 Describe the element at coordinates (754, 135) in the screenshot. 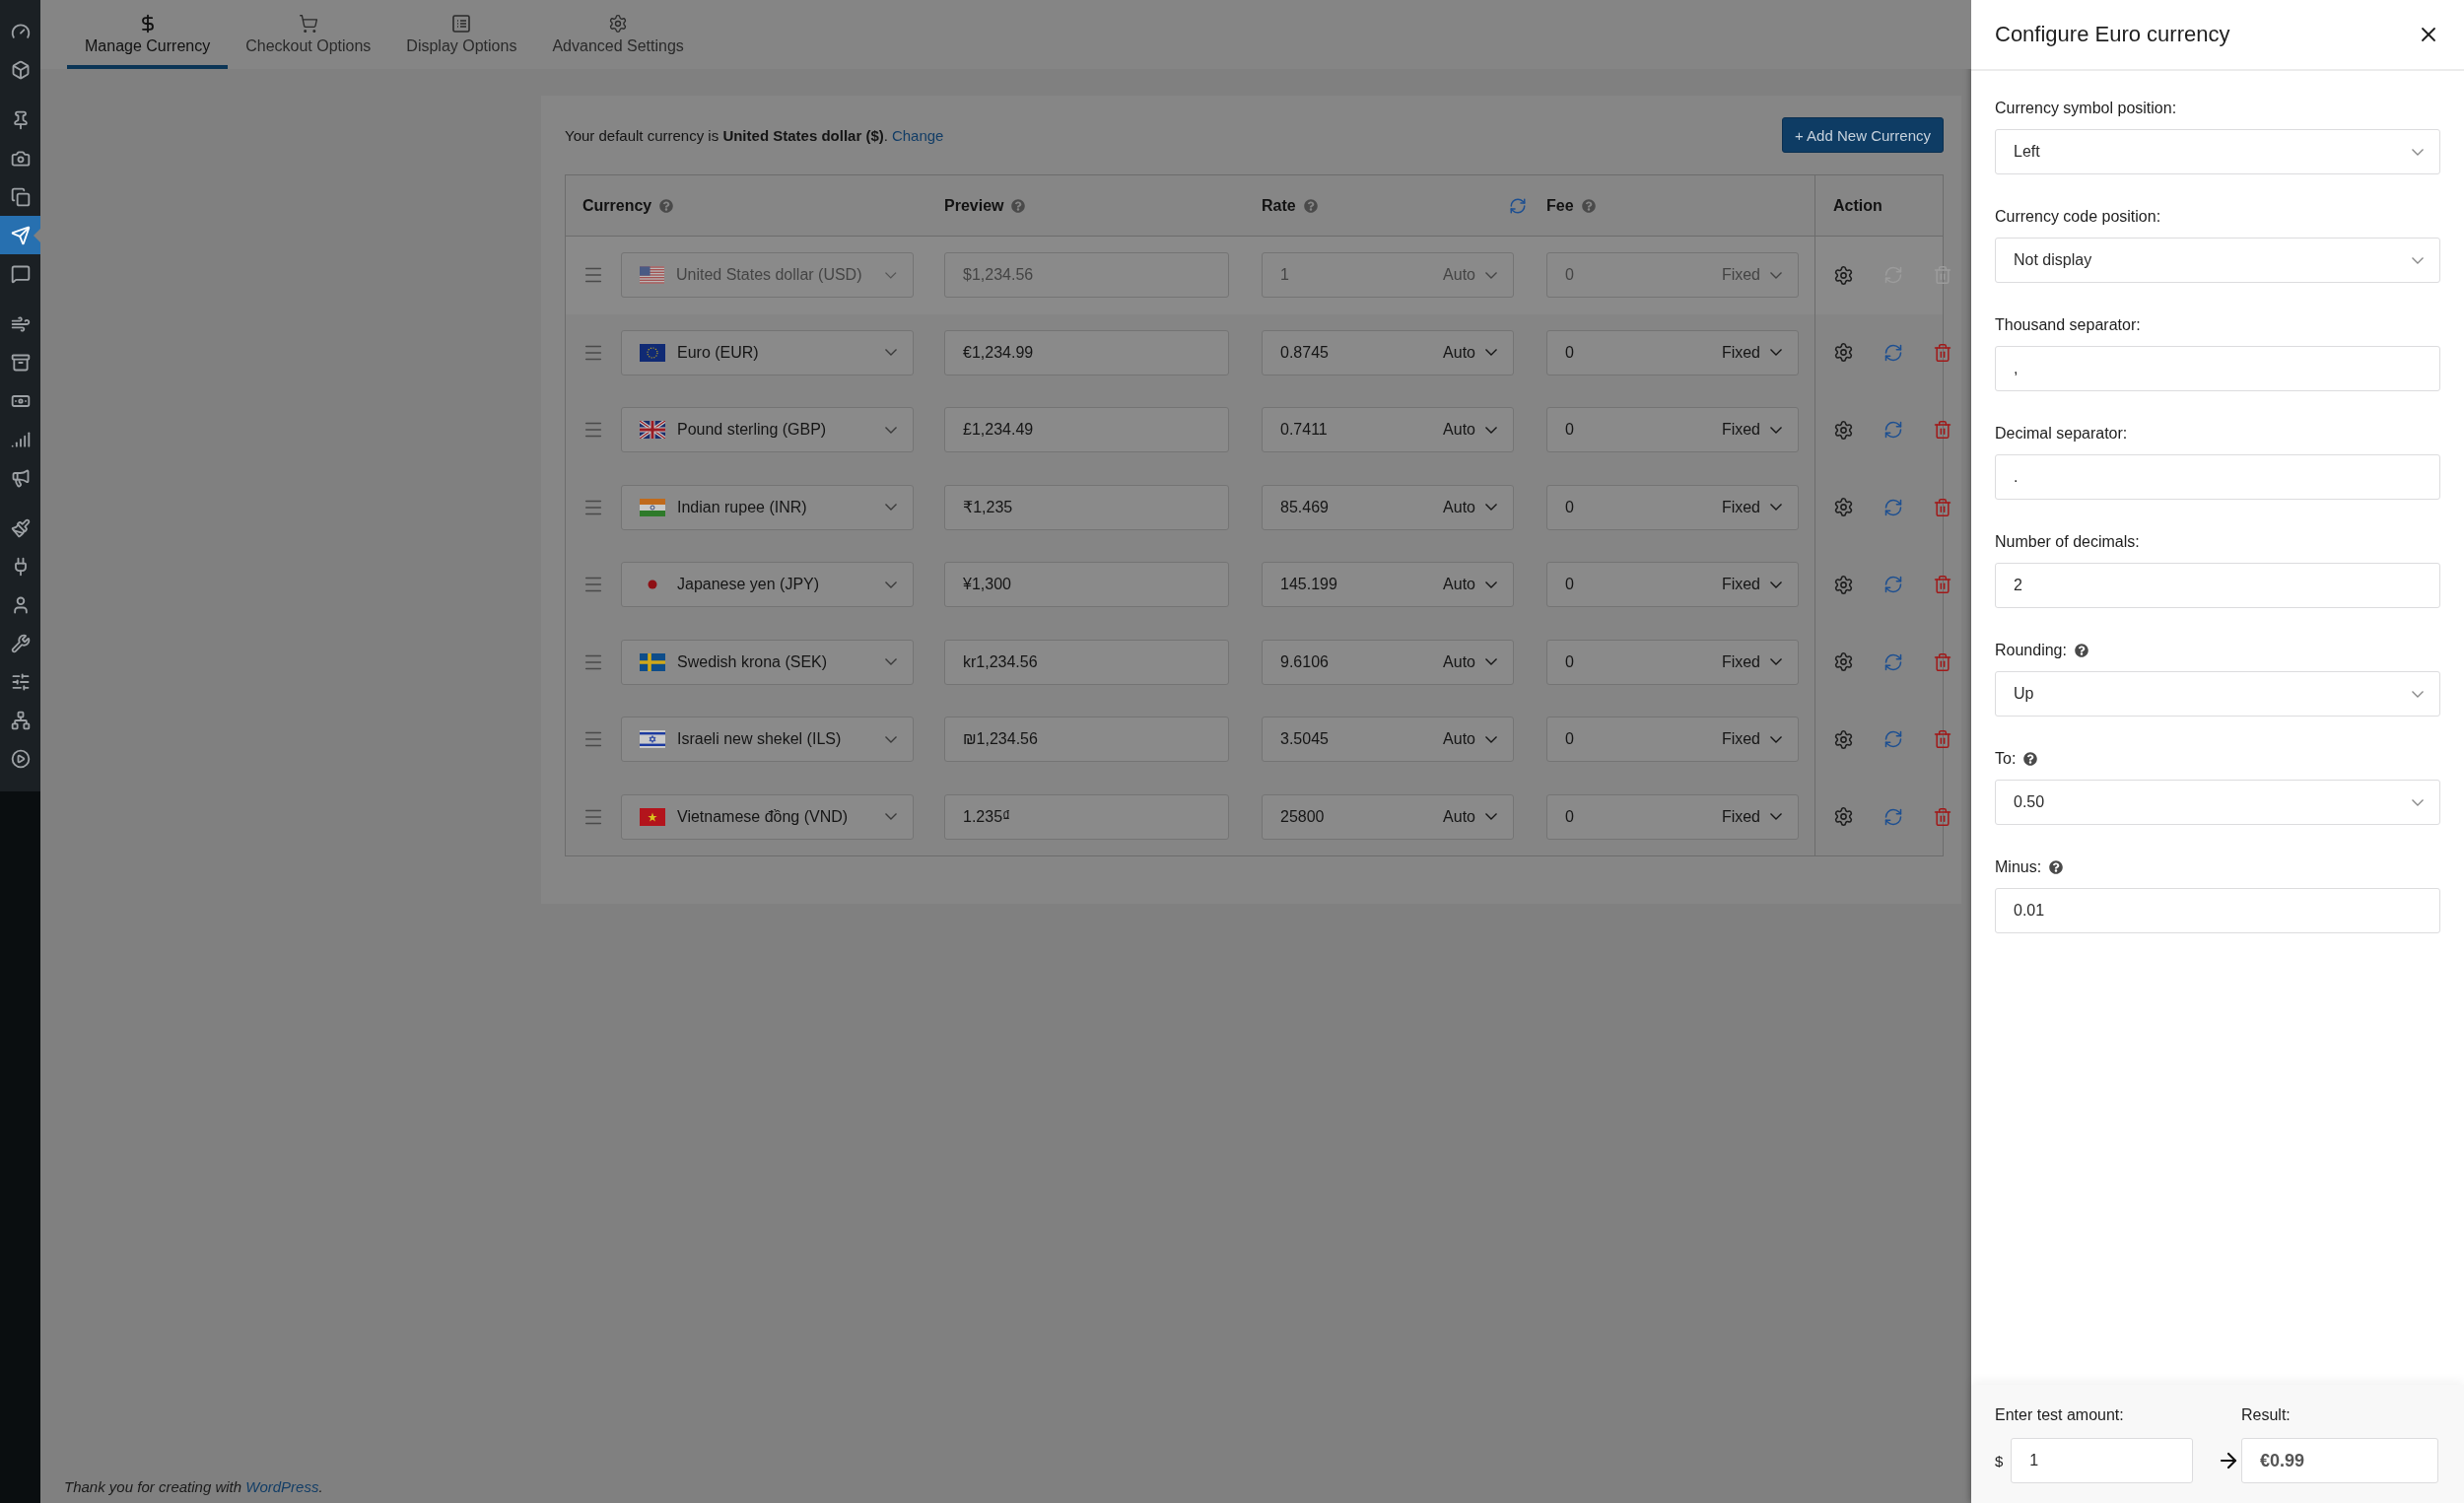

I see `default-currency-notice: Your default currency is United States dollar ($). Change` at that location.